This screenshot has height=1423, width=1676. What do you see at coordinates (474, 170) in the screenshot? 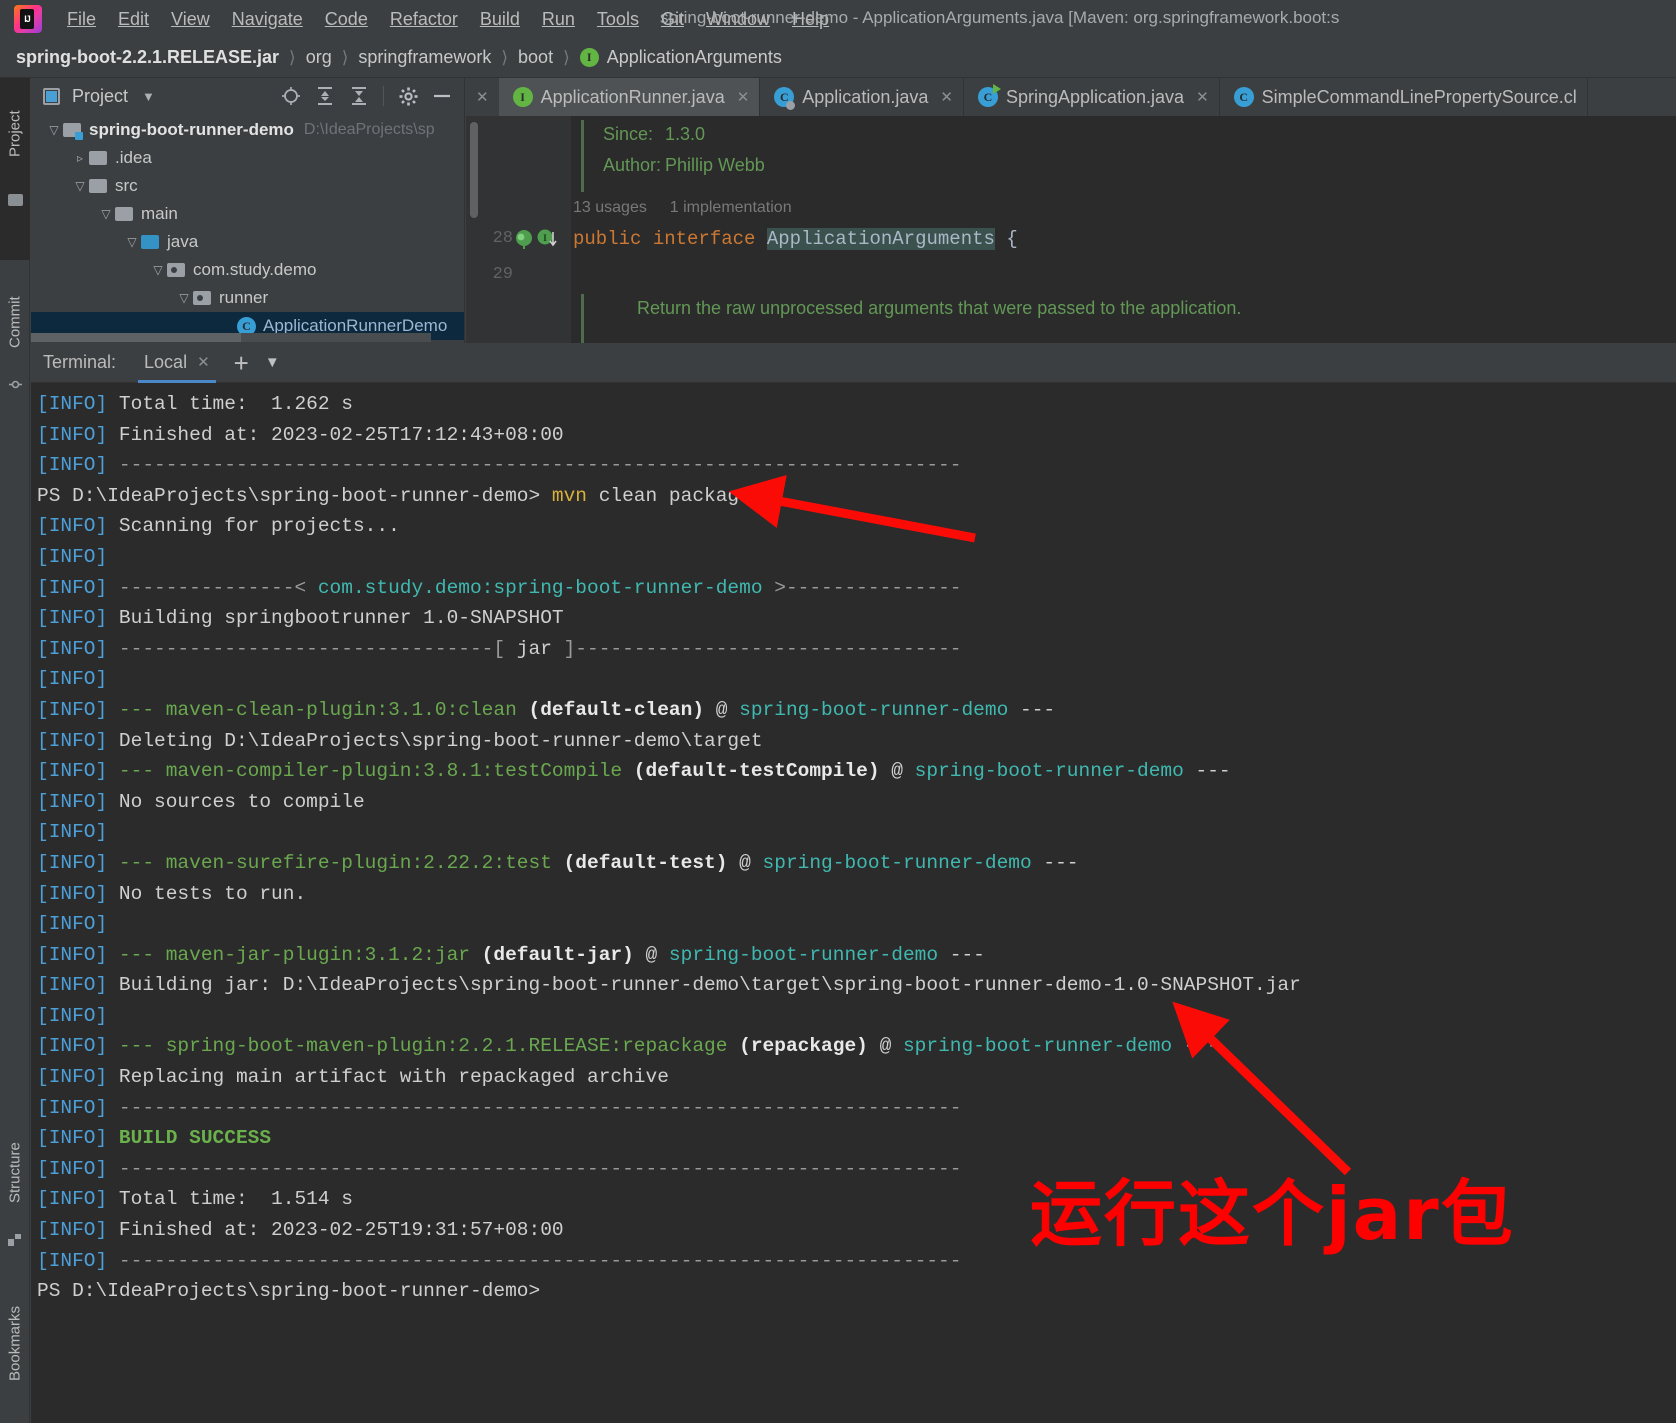
I see `editor-vertical-scrollbar` at bounding box center [474, 170].